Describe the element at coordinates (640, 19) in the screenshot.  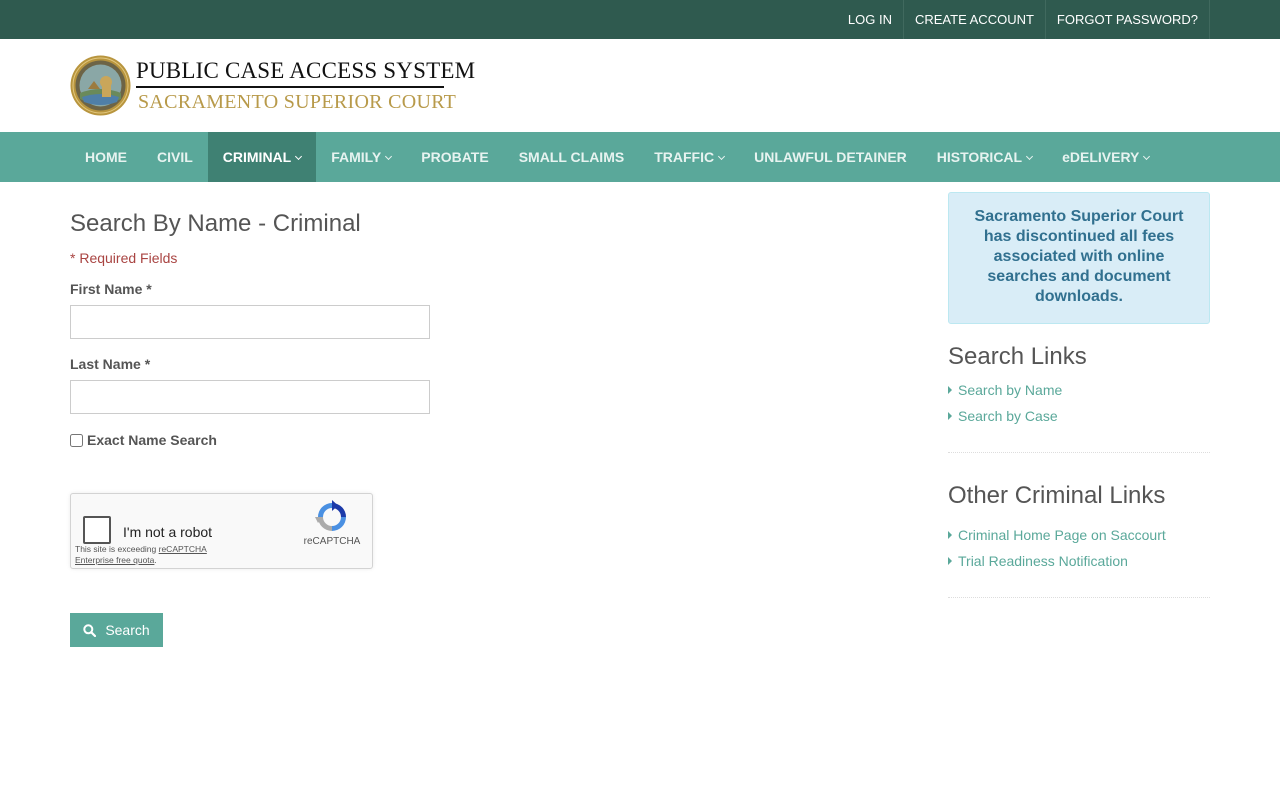
I see `top-utility-bar: LOG IN CREATE ACCOUNT FORGOT PASSWORD?` at that location.